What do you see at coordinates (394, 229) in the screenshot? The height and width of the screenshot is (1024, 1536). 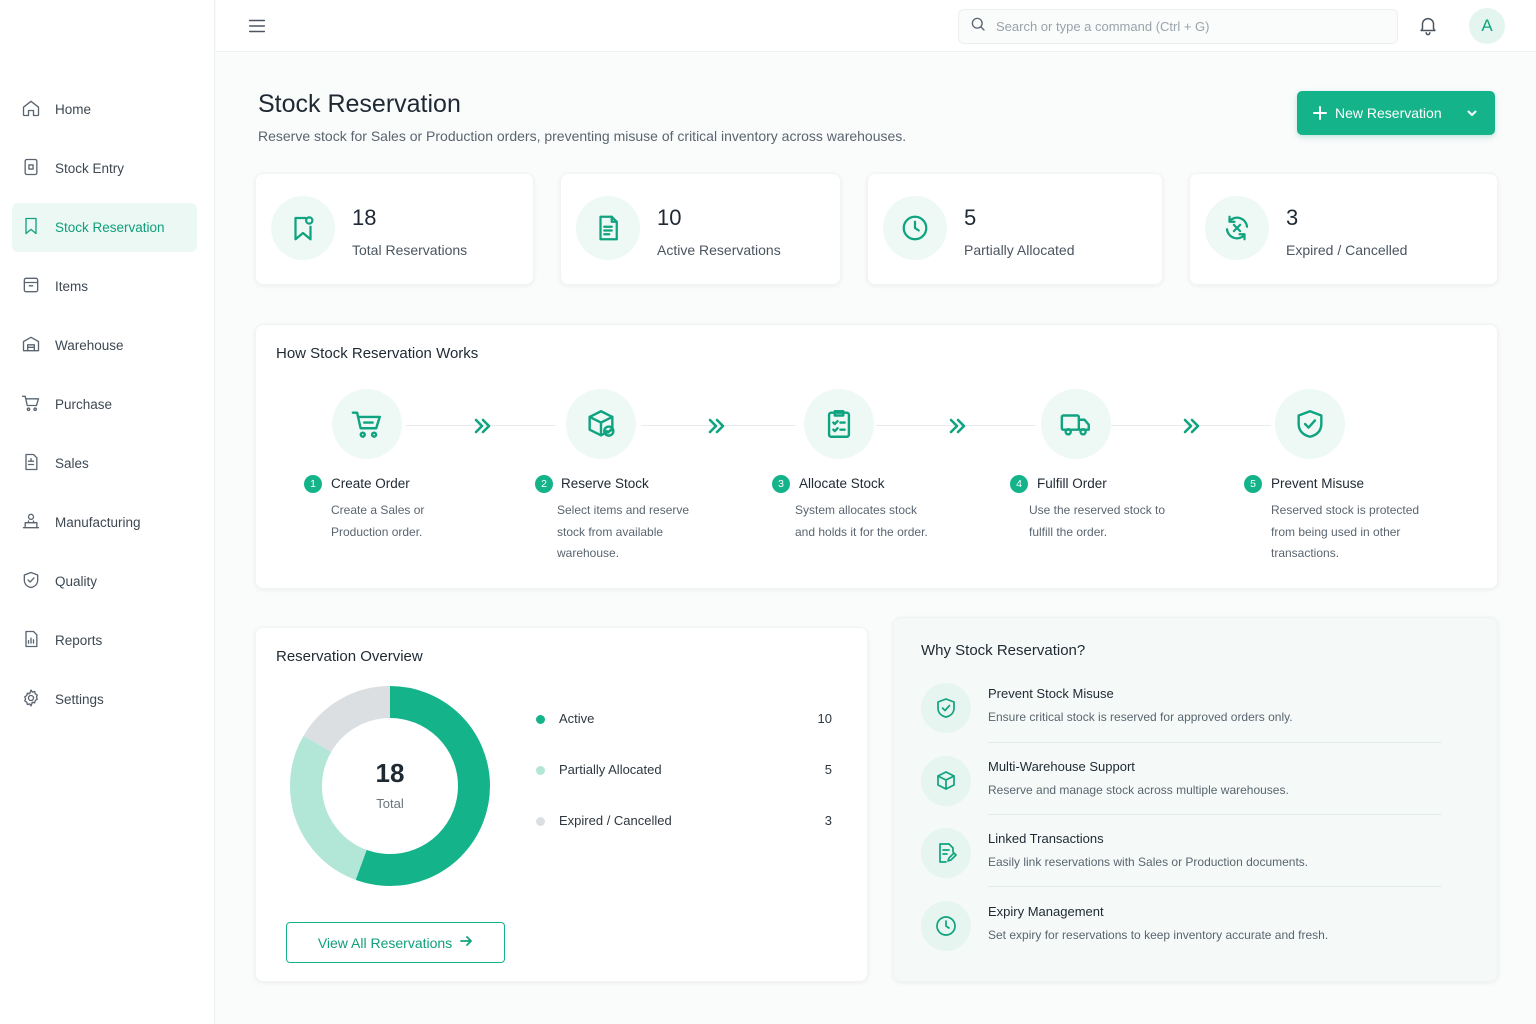 I see `stat-card-total: 18 Total Reservations` at bounding box center [394, 229].